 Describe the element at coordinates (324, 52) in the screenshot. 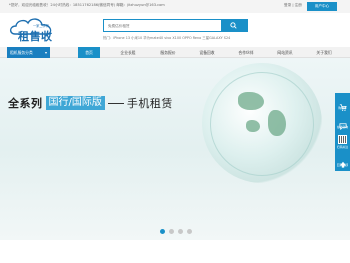

I see `nav-item-about: 关于我们` at that location.